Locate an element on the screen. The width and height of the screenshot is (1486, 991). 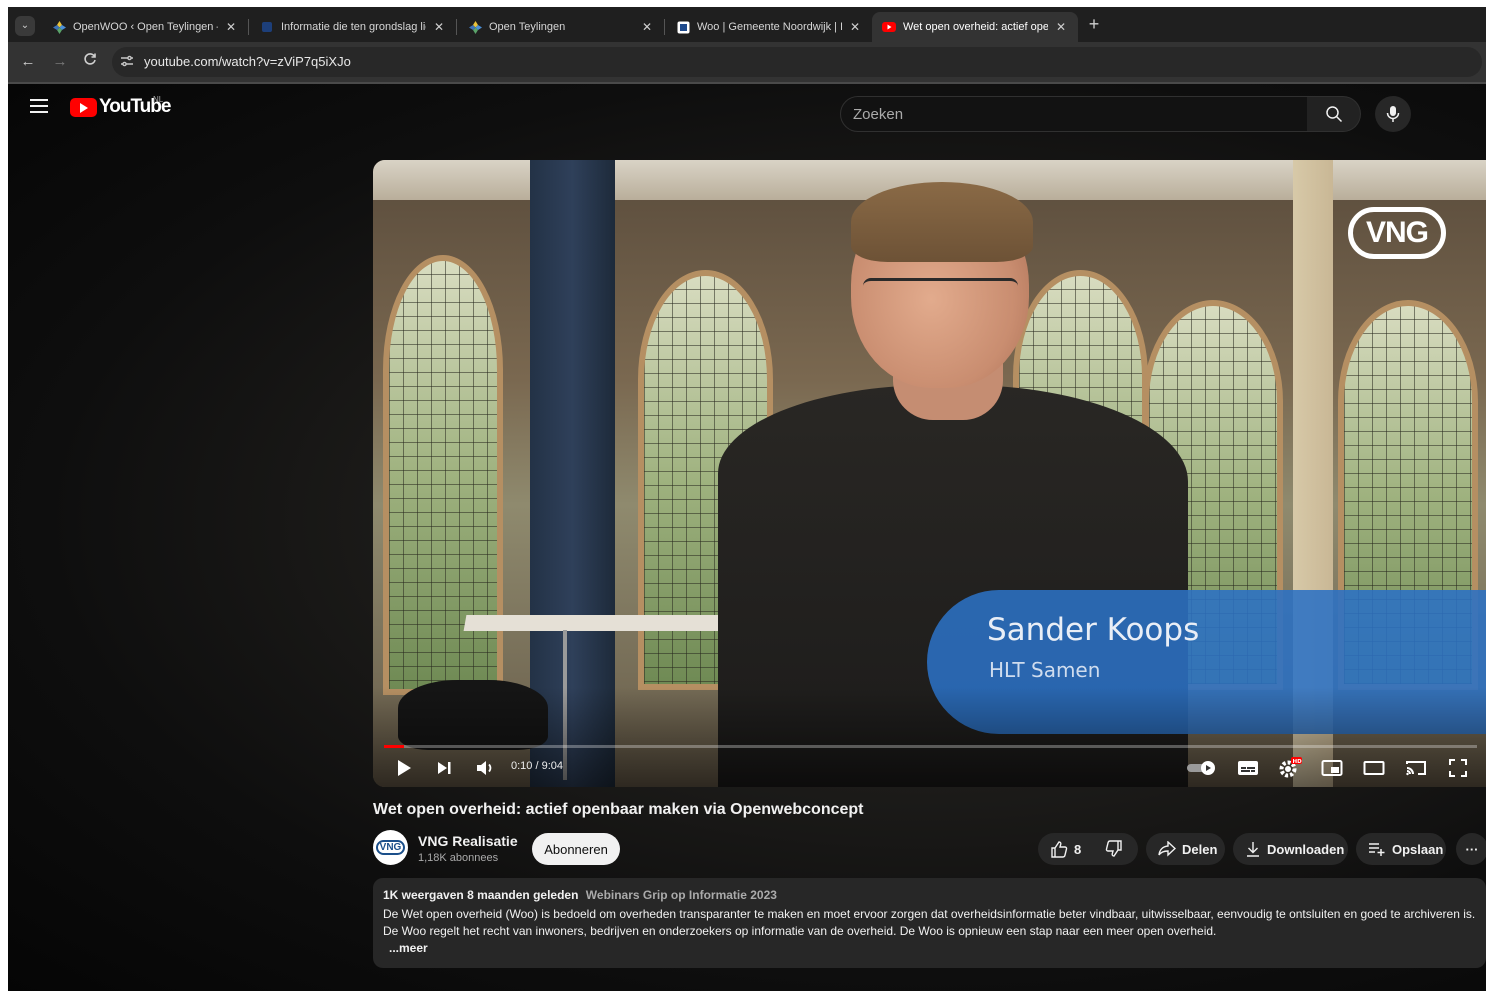
omnibox: youtube.com/watch?v=zViP7q5iXJo is located at coordinates (797, 62).